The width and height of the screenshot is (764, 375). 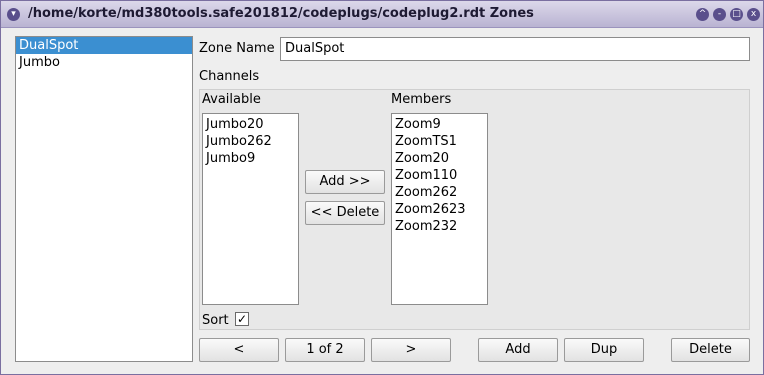 I want to click on member-item: Zoom20, so click(x=439, y=158).